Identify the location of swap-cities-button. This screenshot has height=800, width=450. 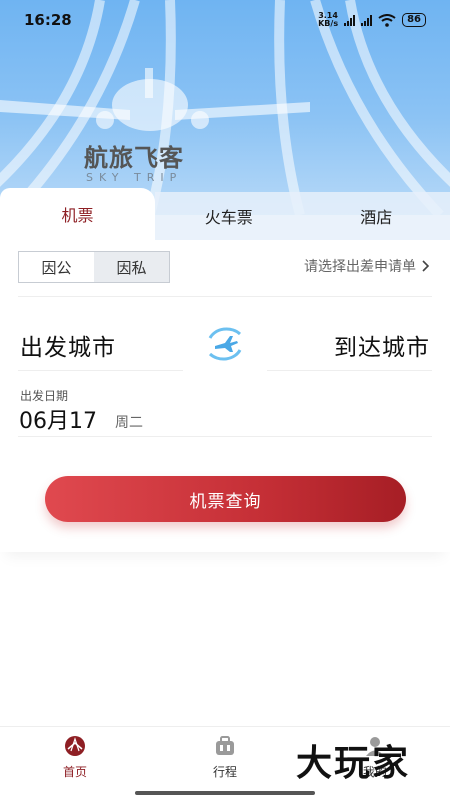
(225, 344).